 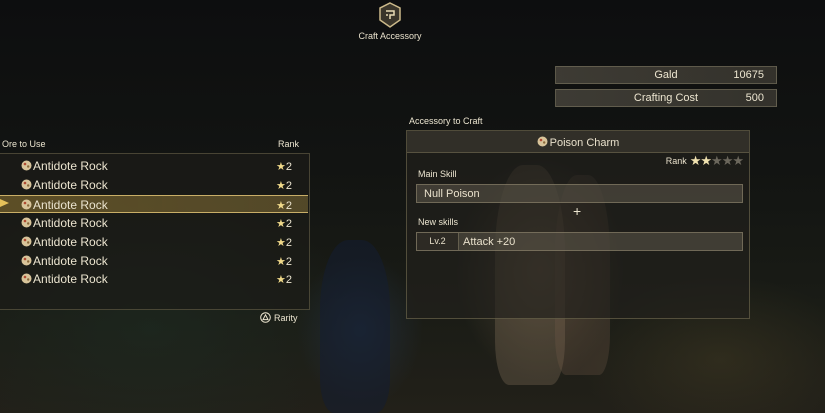 I want to click on gald-display: Gald 10675, so click(x=666, y=75).